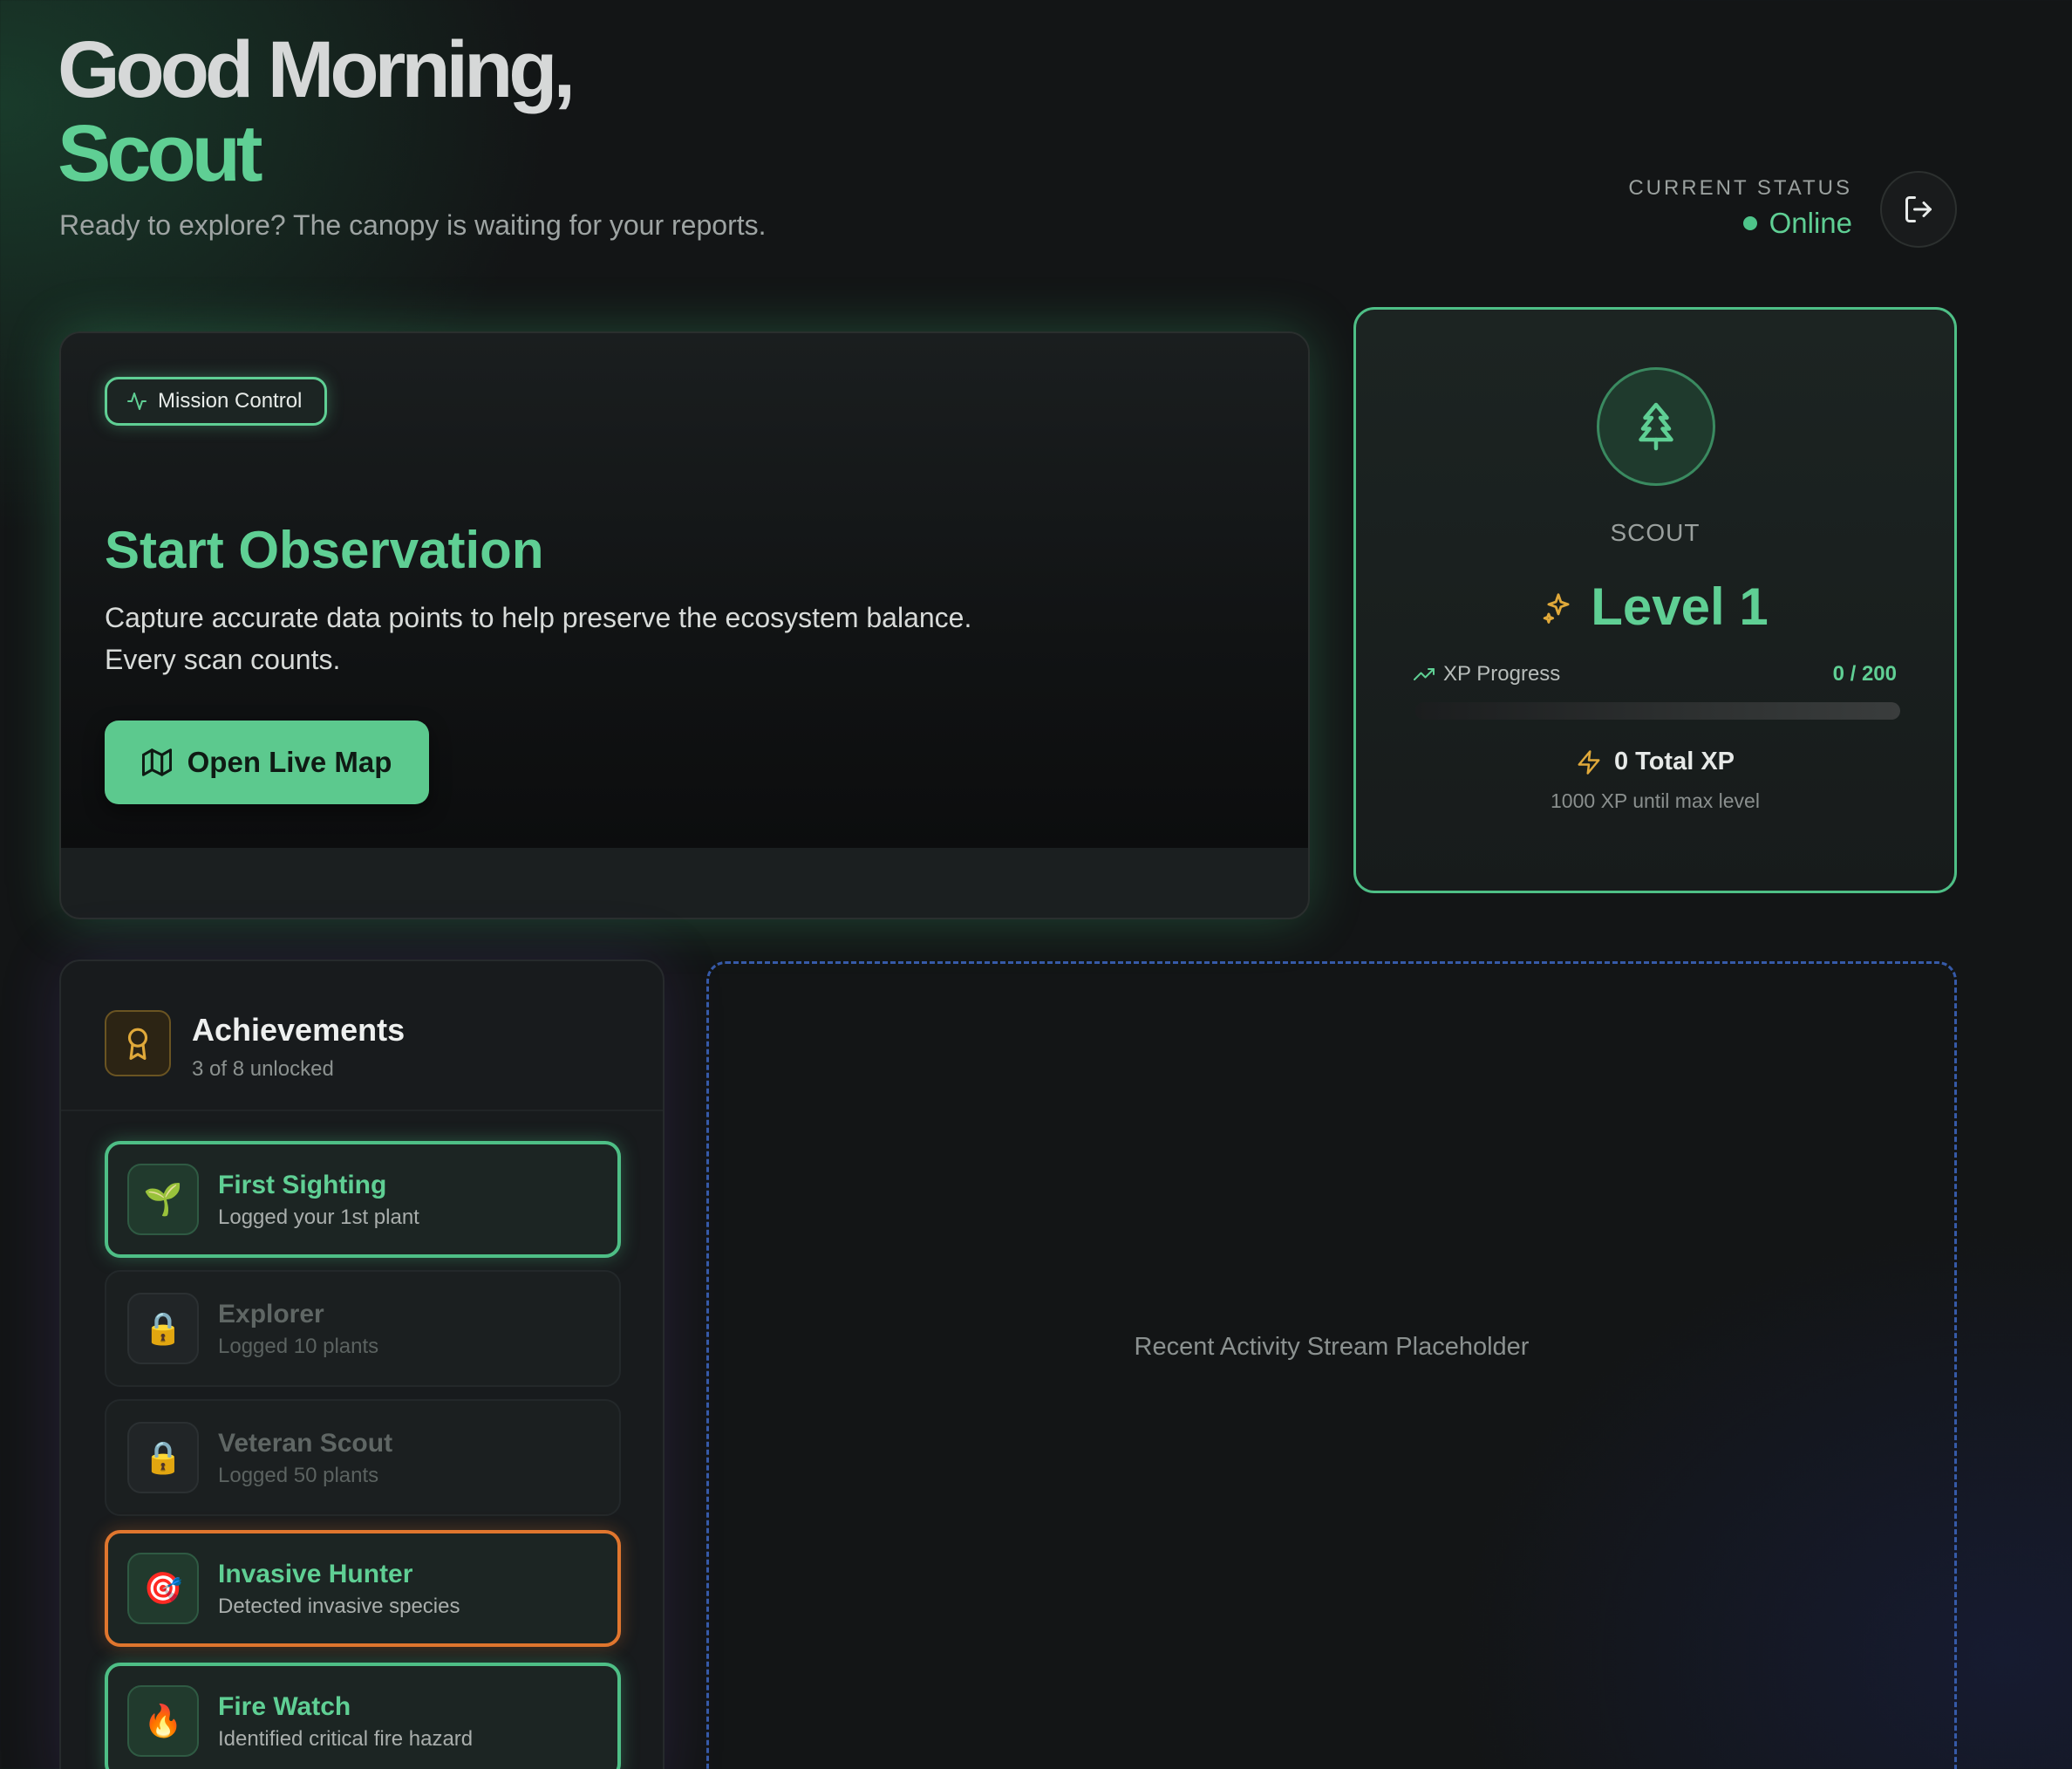 Image resolution: width=2072 pixels, height=1769 pixels. What do you see at coordinates (362, 1110) in the screenshot?
I see `divider` at bounding box center [362, 1110].